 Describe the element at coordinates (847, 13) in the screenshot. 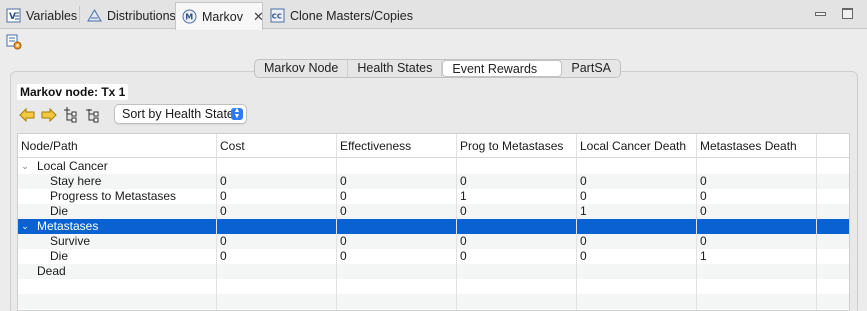

I see `maximize-icon` at that location.